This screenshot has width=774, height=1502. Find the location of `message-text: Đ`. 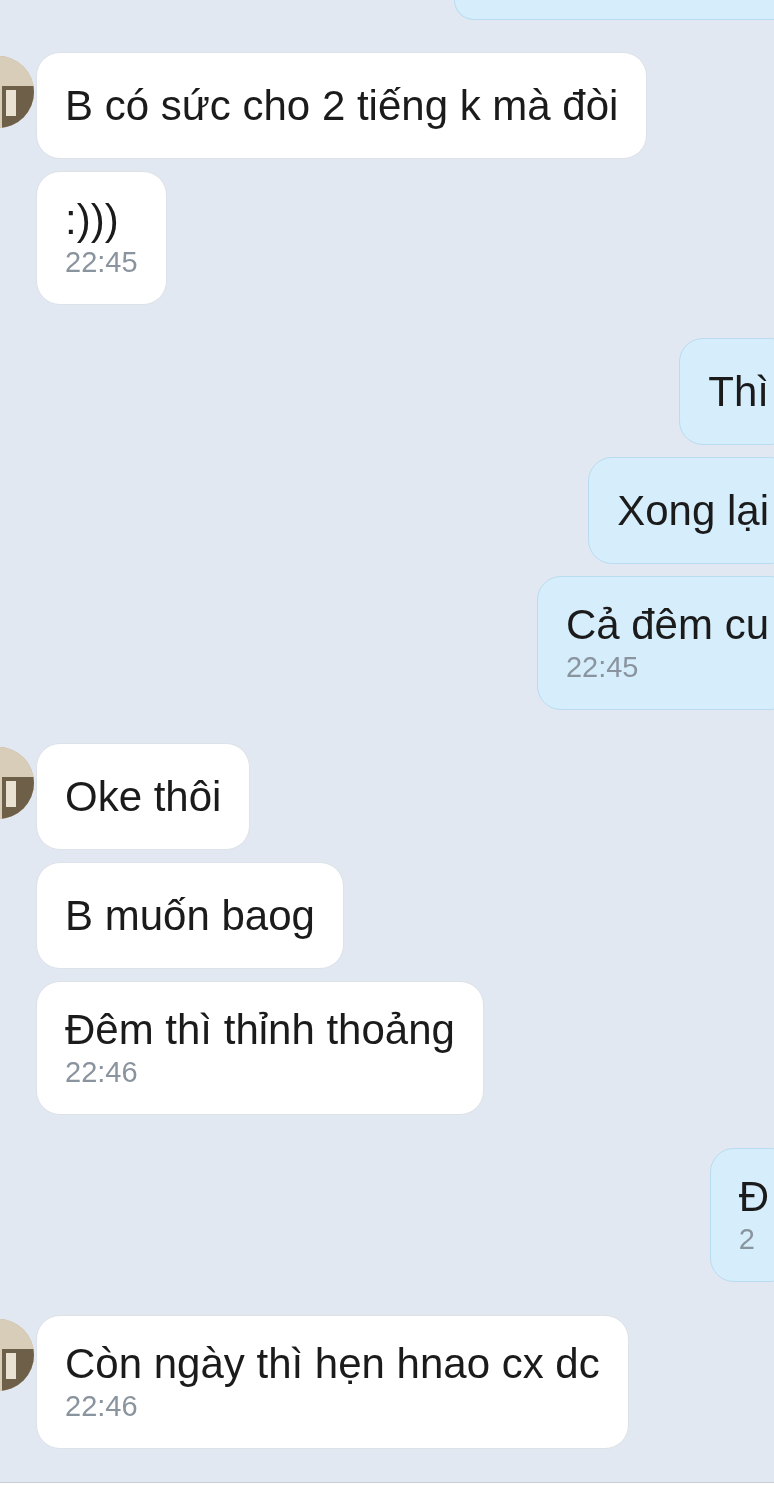

message-text: Đ is located at coordinates (753, 1197).